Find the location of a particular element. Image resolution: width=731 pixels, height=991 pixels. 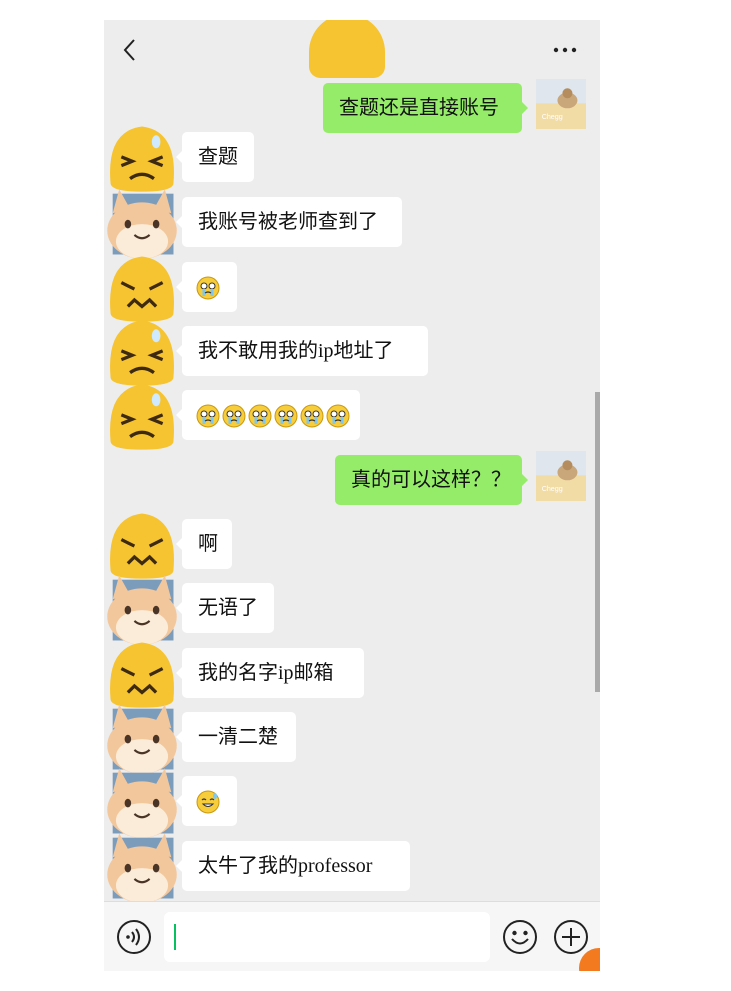

message-bubble: 无语了 is located at coordinates (225, 608).